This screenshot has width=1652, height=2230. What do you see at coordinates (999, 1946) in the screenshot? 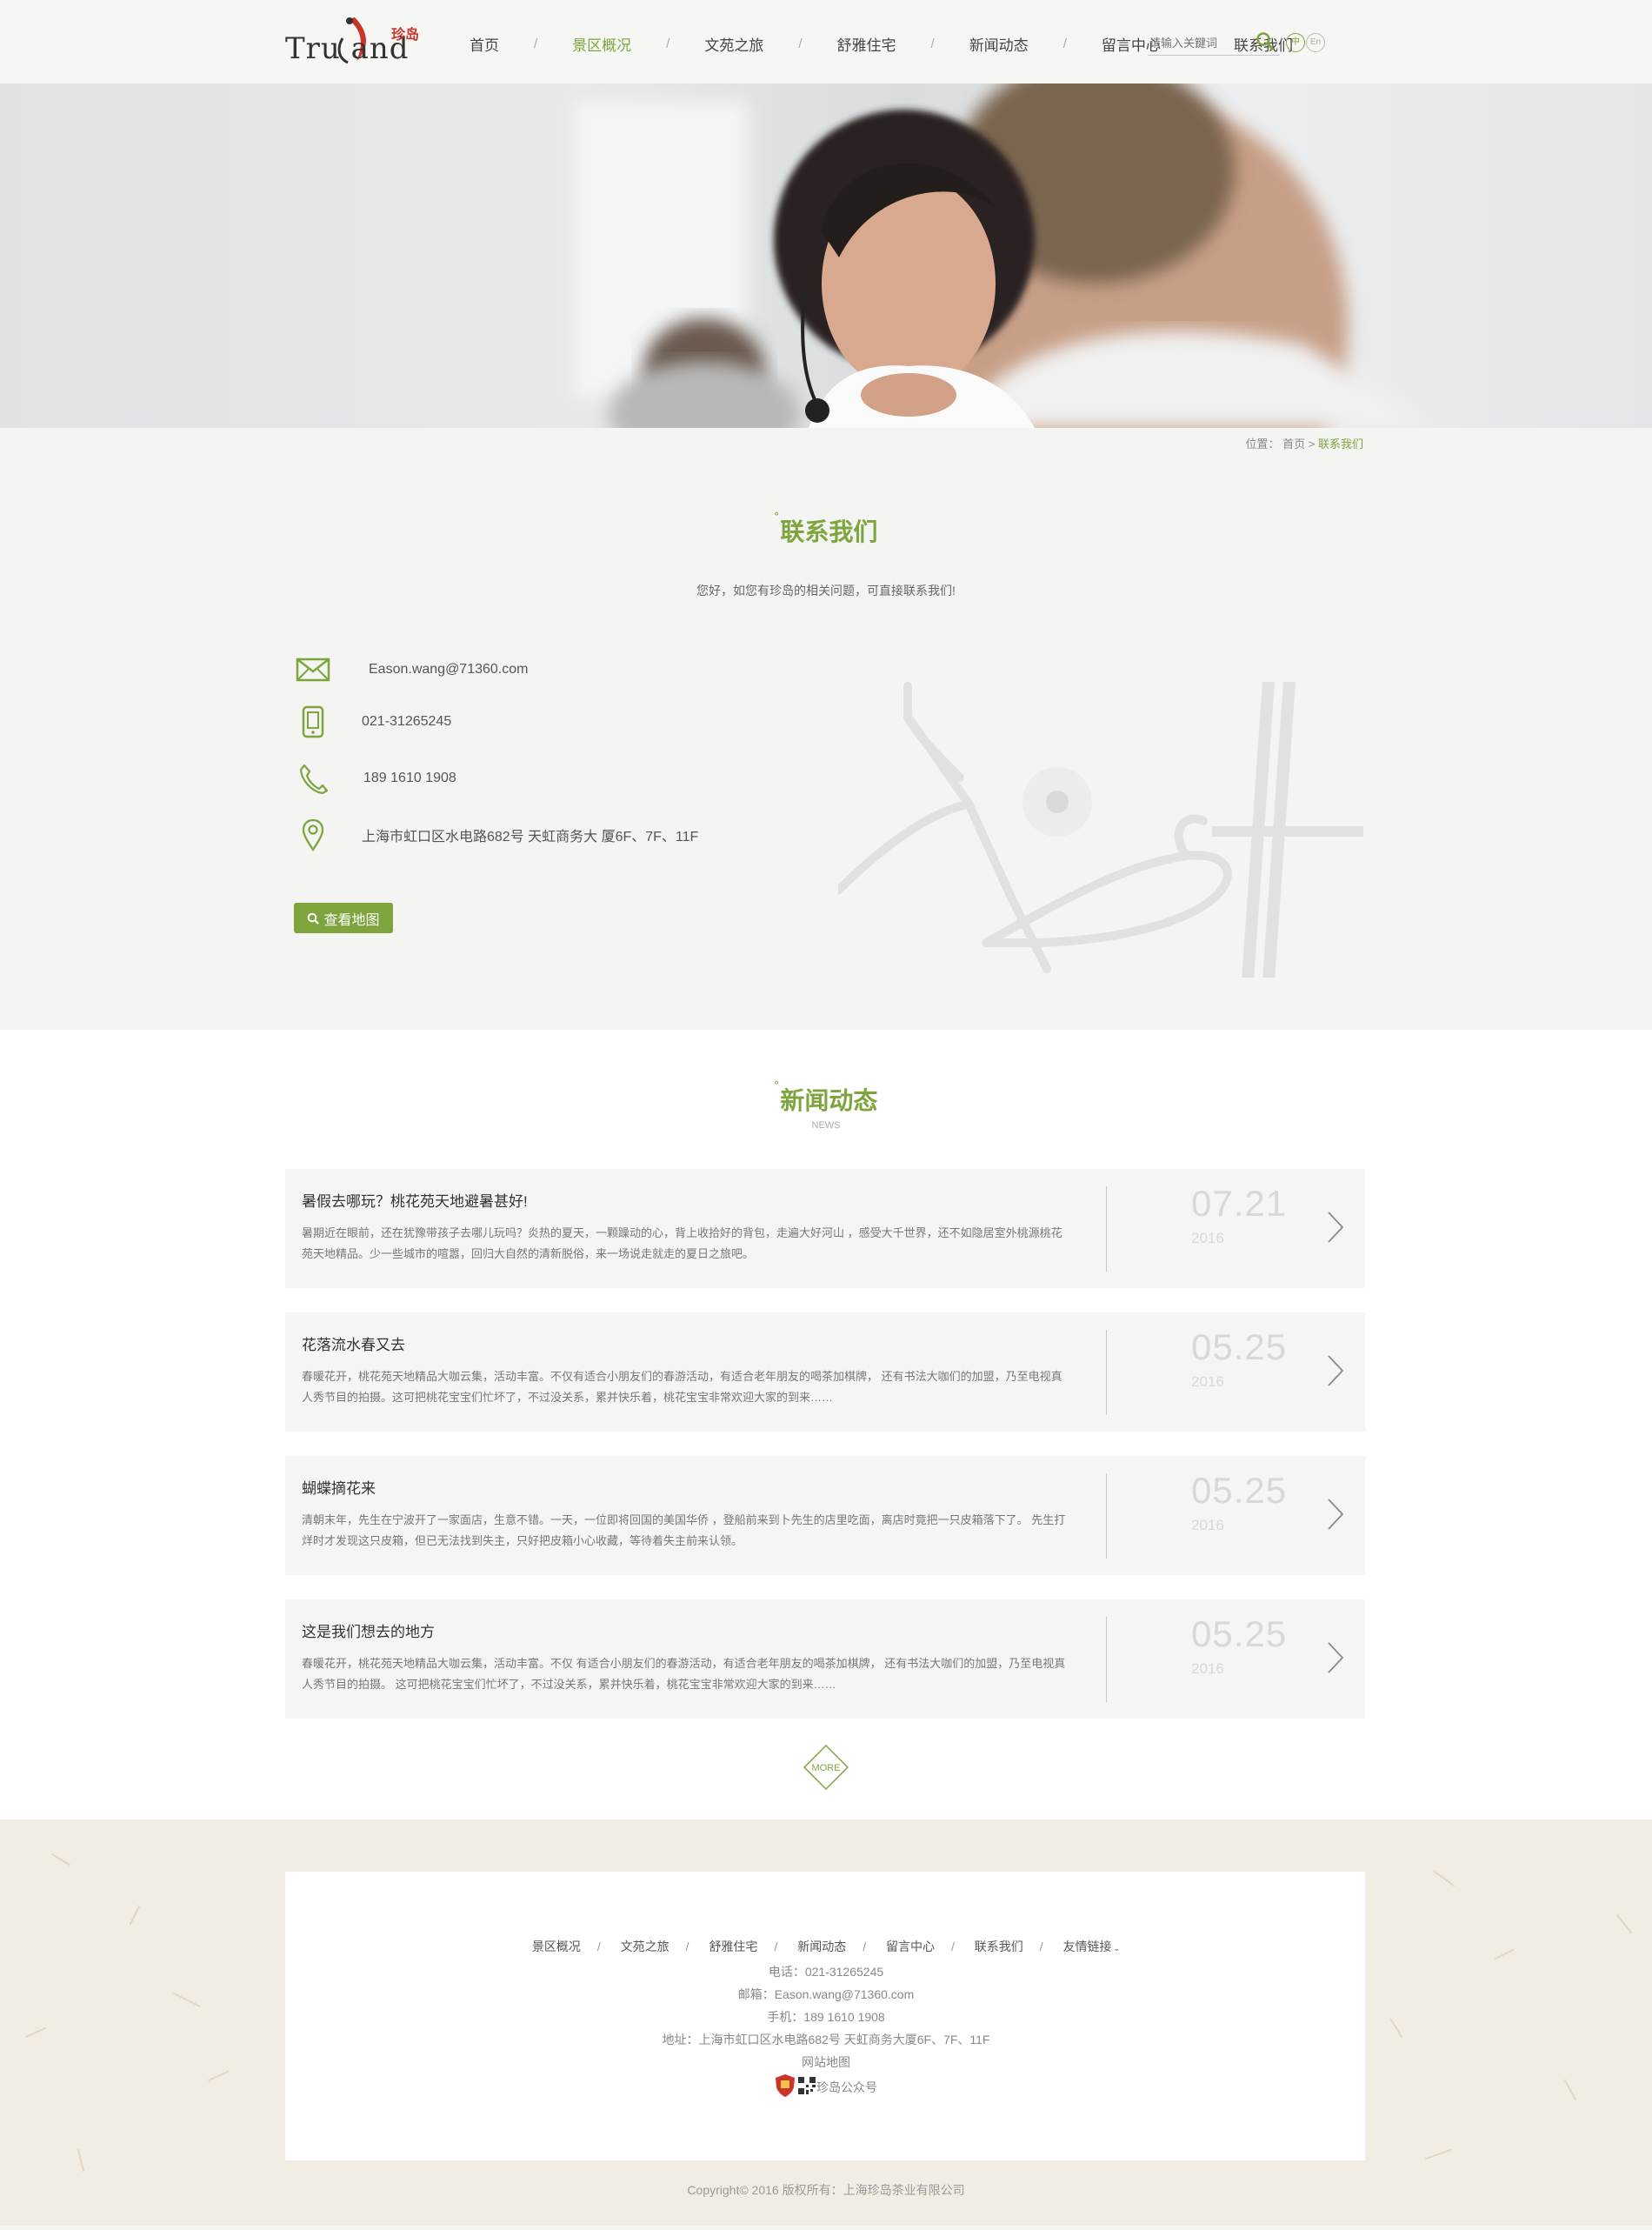
I see `footer-nav-item: 联系我们` at bounding box center [999, 1946].